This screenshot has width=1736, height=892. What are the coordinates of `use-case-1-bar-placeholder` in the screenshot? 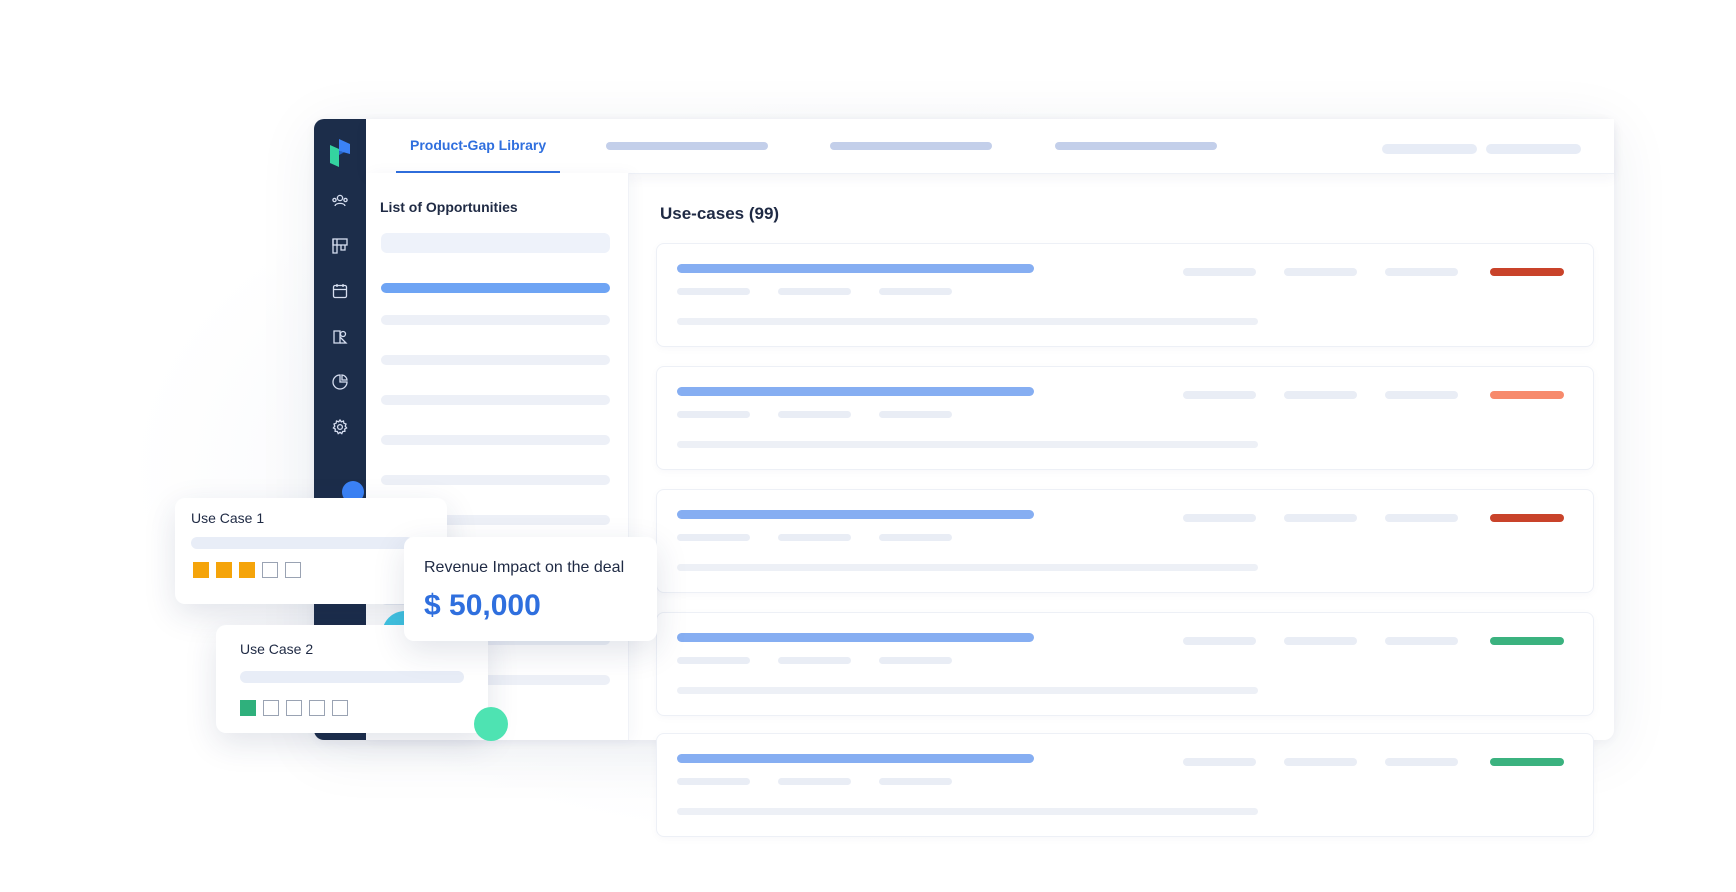 It's located at (302, 543).